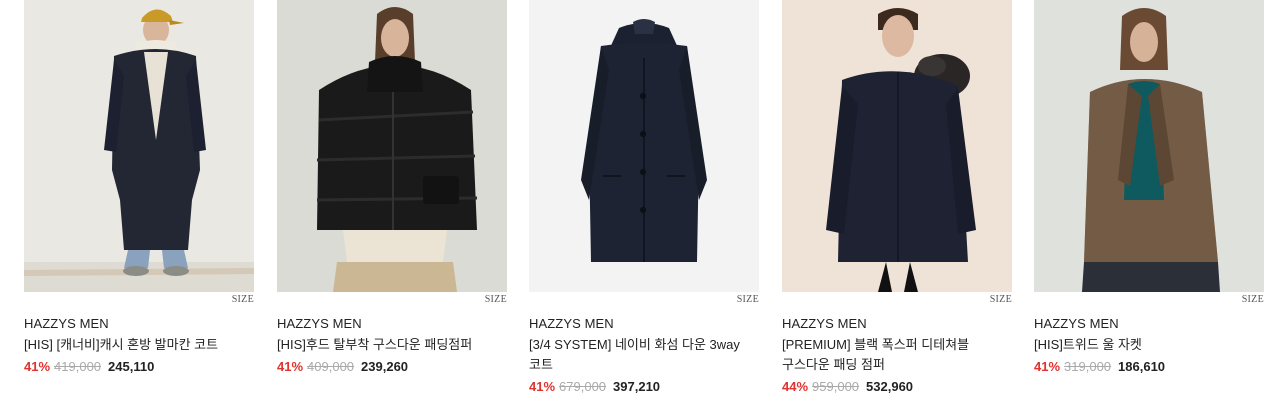 This screenshot has width=1266, height=417. What do you see at coordinates (392, 345) in the screenshot?
I see `product-name: [HIS]후드 탈부착 구스다운 패딩점퍼` at bounding box center [392, 345].